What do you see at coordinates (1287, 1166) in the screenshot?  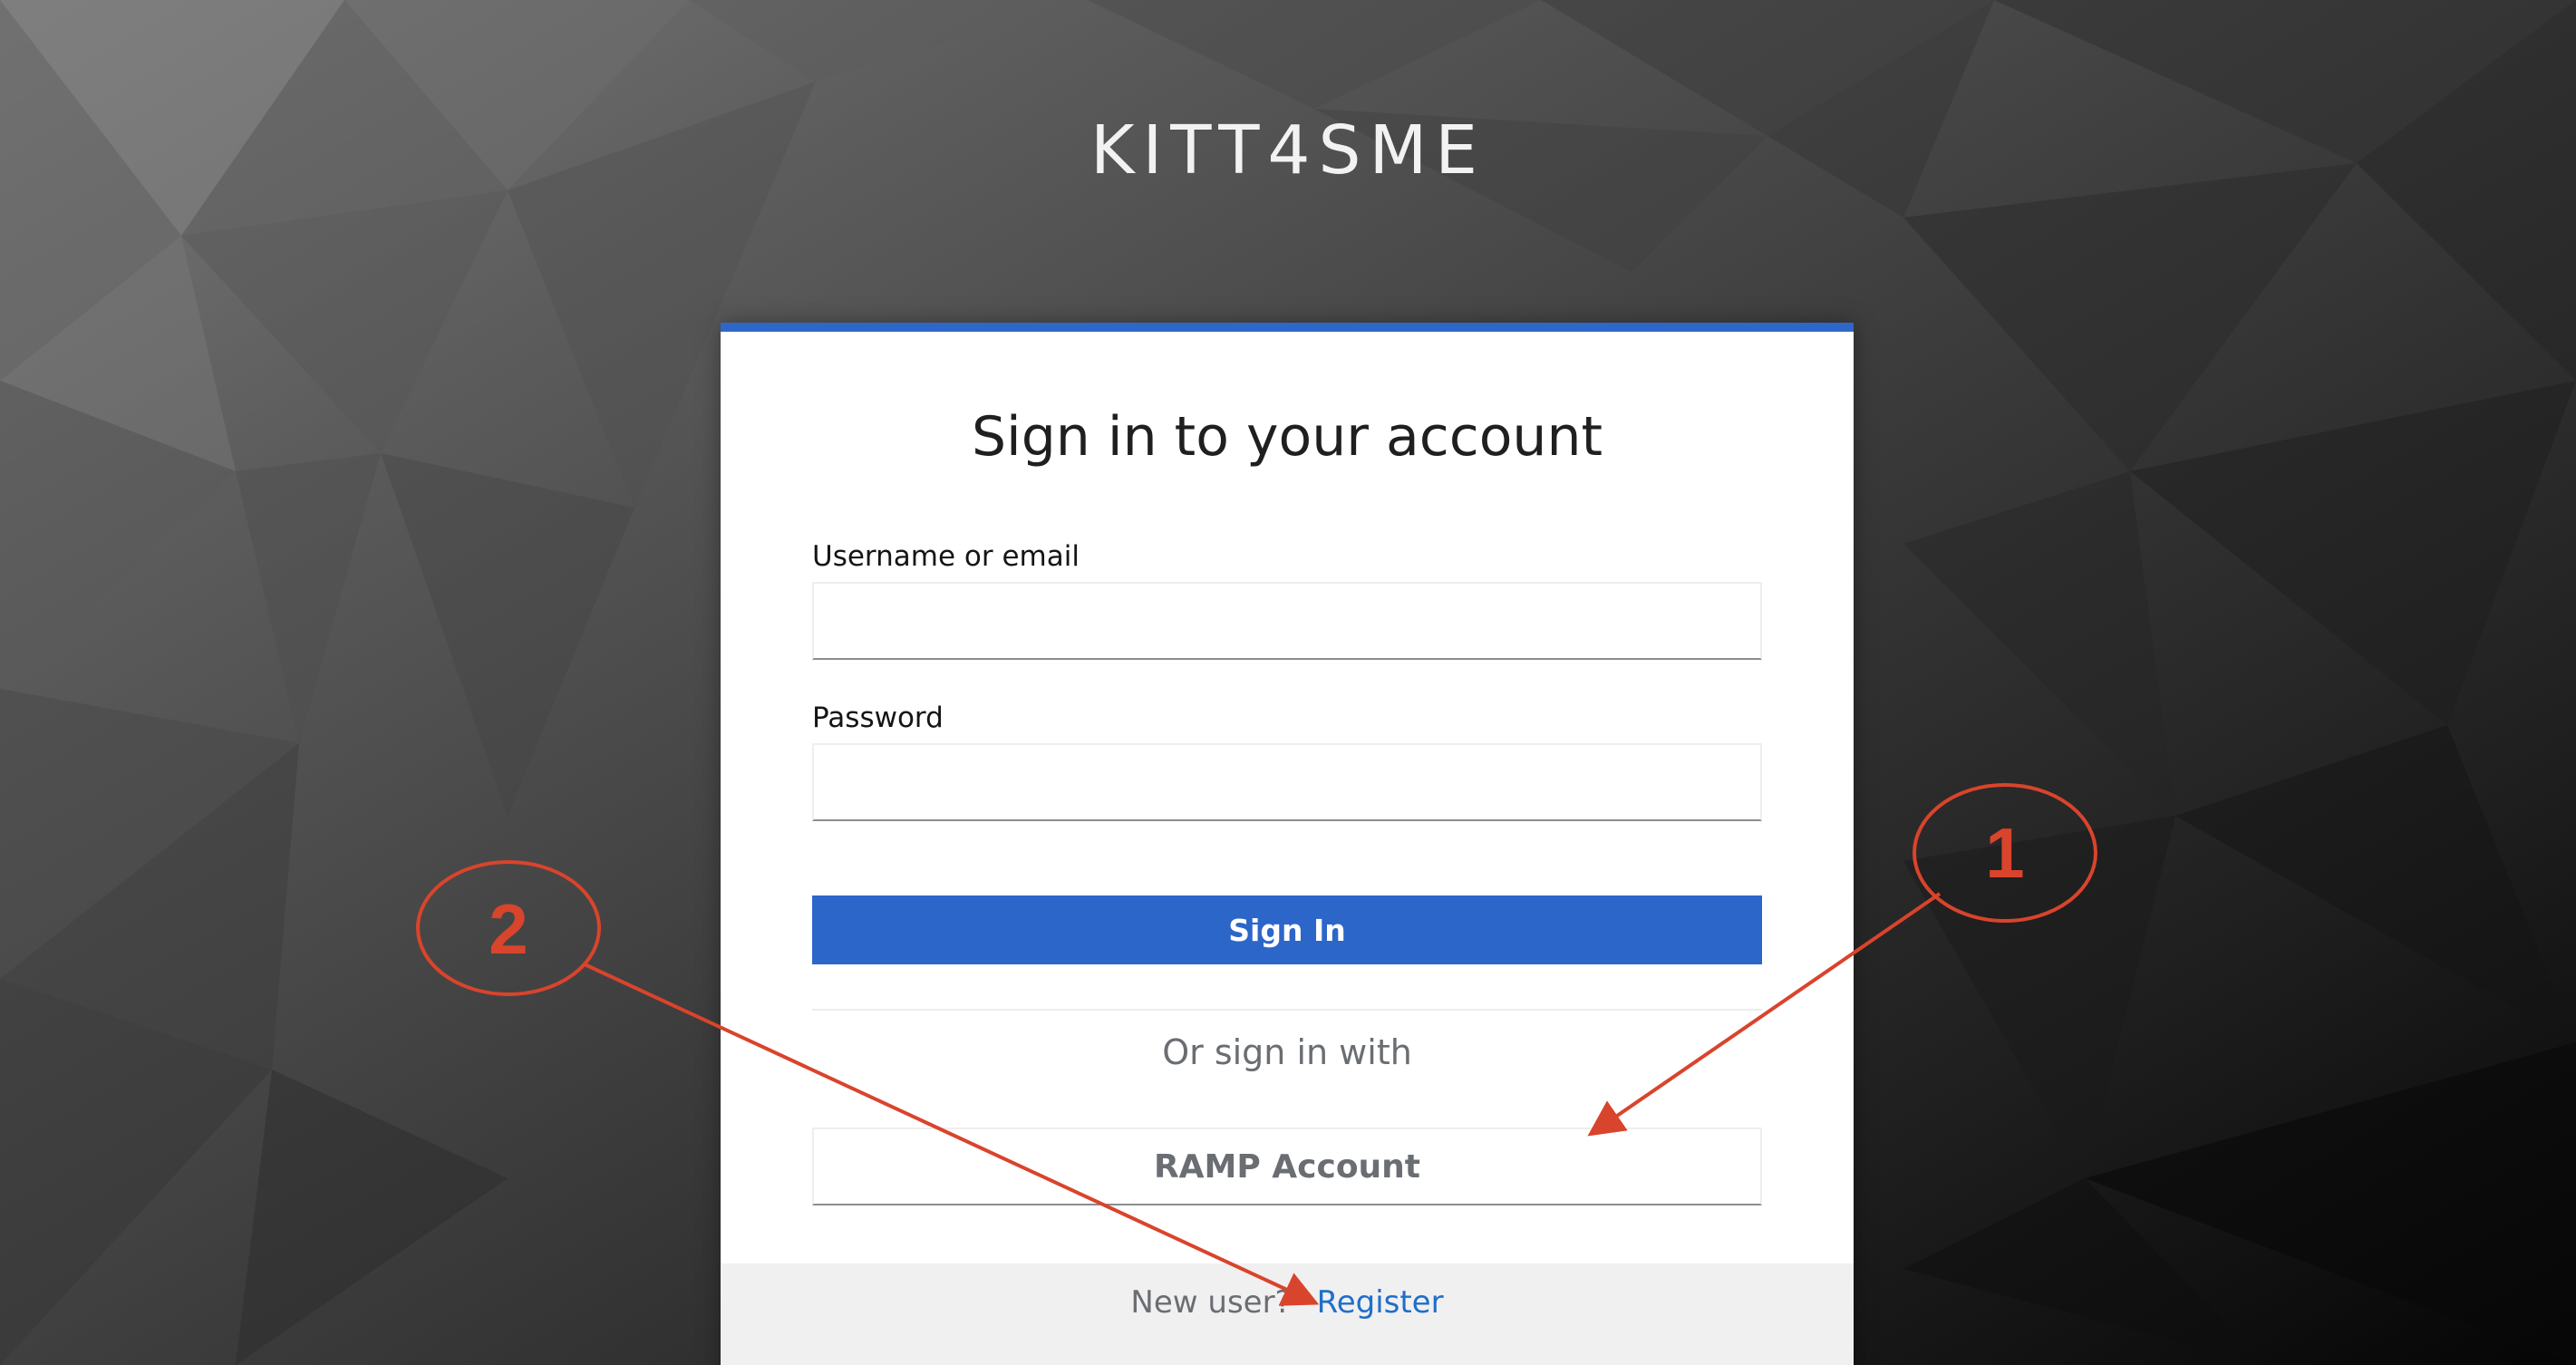 I see `ramp-account-button: RAMP Account` at bounding box center [1287, 1166].